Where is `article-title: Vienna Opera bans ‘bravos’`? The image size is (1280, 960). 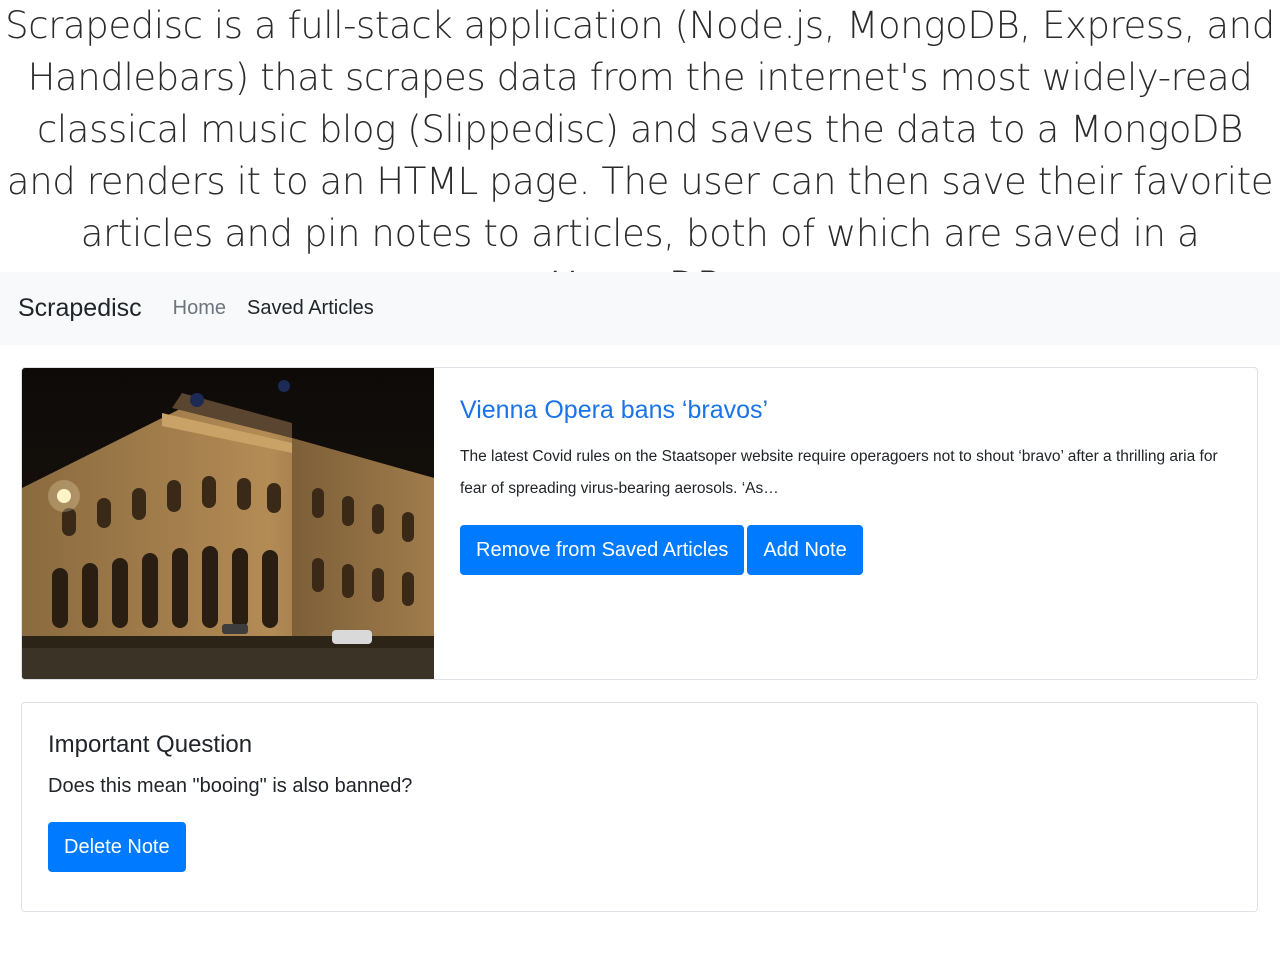 article-title: Vienna Opera bans ‘bravos’ is located at coordinates (840, 410).